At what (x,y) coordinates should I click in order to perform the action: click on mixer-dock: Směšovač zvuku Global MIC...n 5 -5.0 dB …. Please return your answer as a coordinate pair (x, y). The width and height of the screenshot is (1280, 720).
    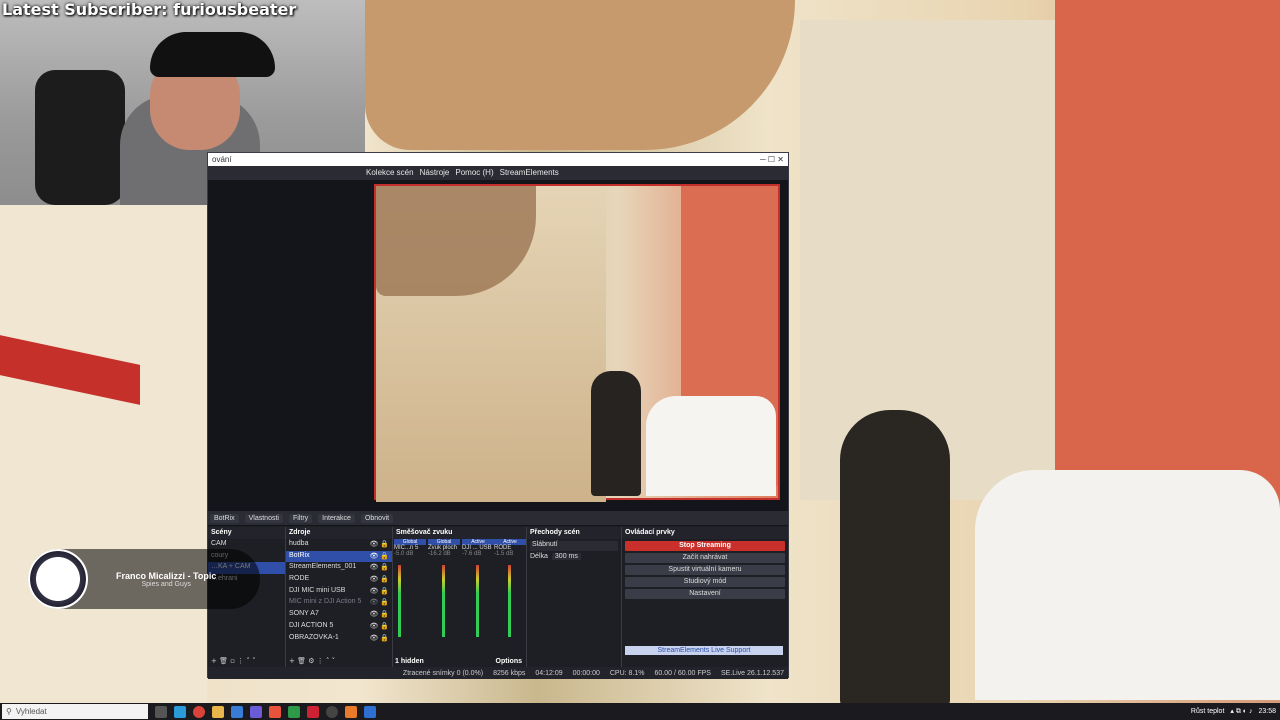
    Looking at the image, I should click on (460, 597).